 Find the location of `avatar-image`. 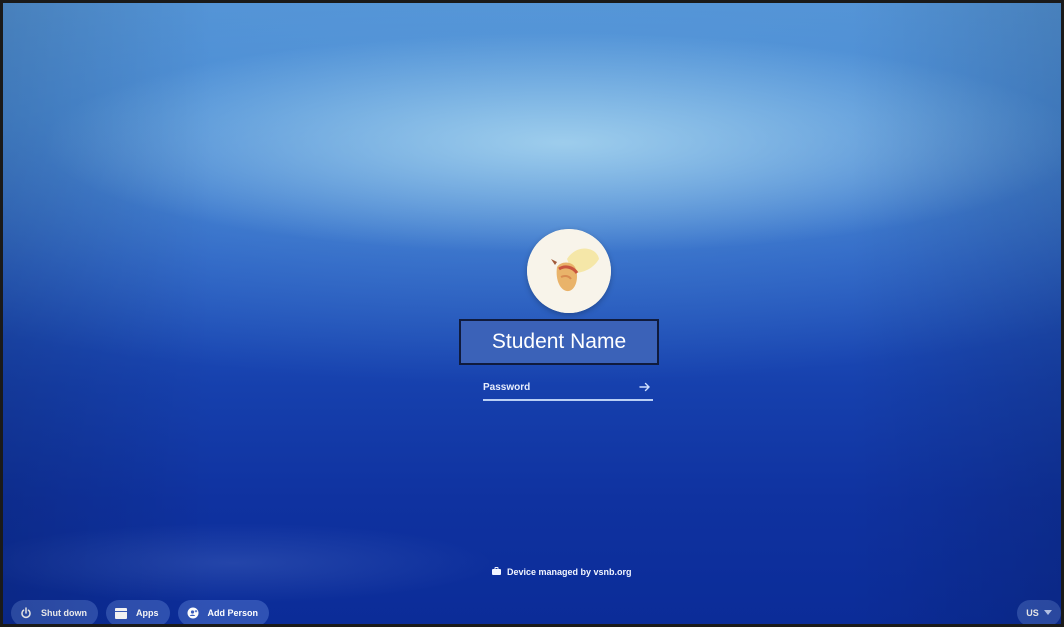

avatar-image is located at coordinates (569, 271).